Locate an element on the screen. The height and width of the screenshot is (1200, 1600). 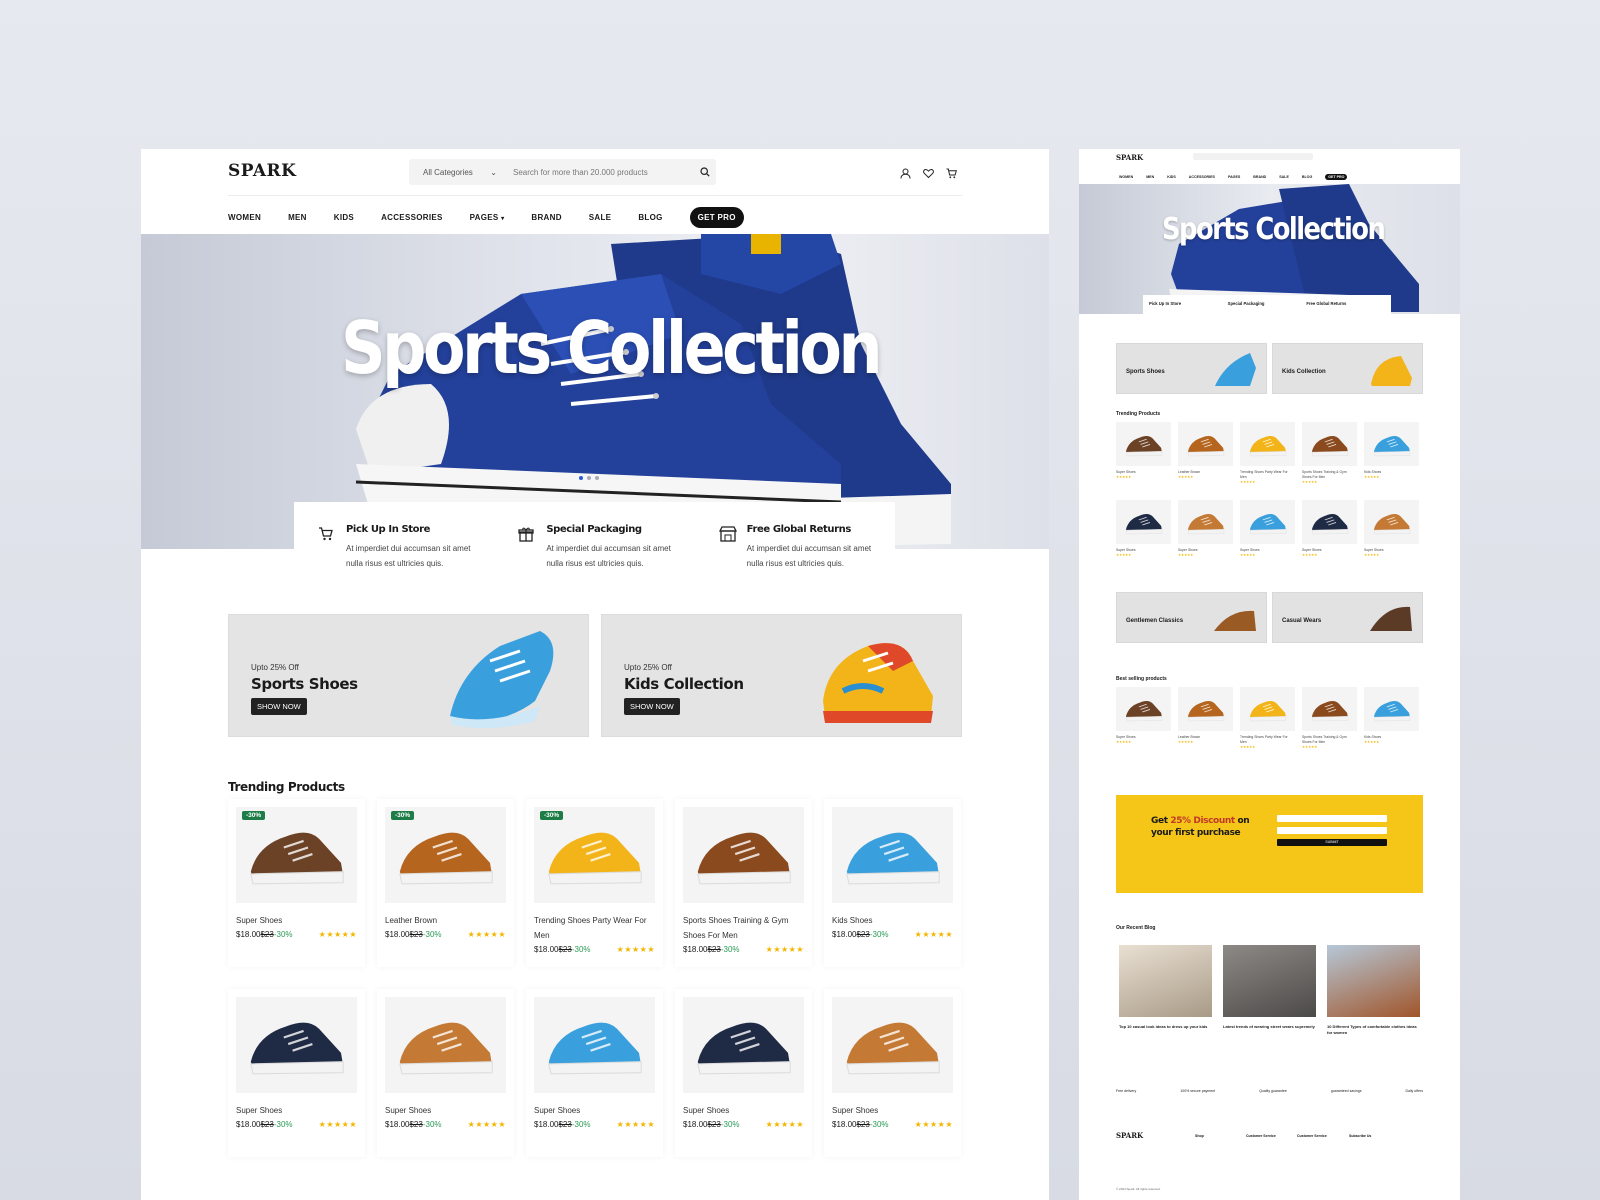
header-icons is located at coordinates (928, 175).